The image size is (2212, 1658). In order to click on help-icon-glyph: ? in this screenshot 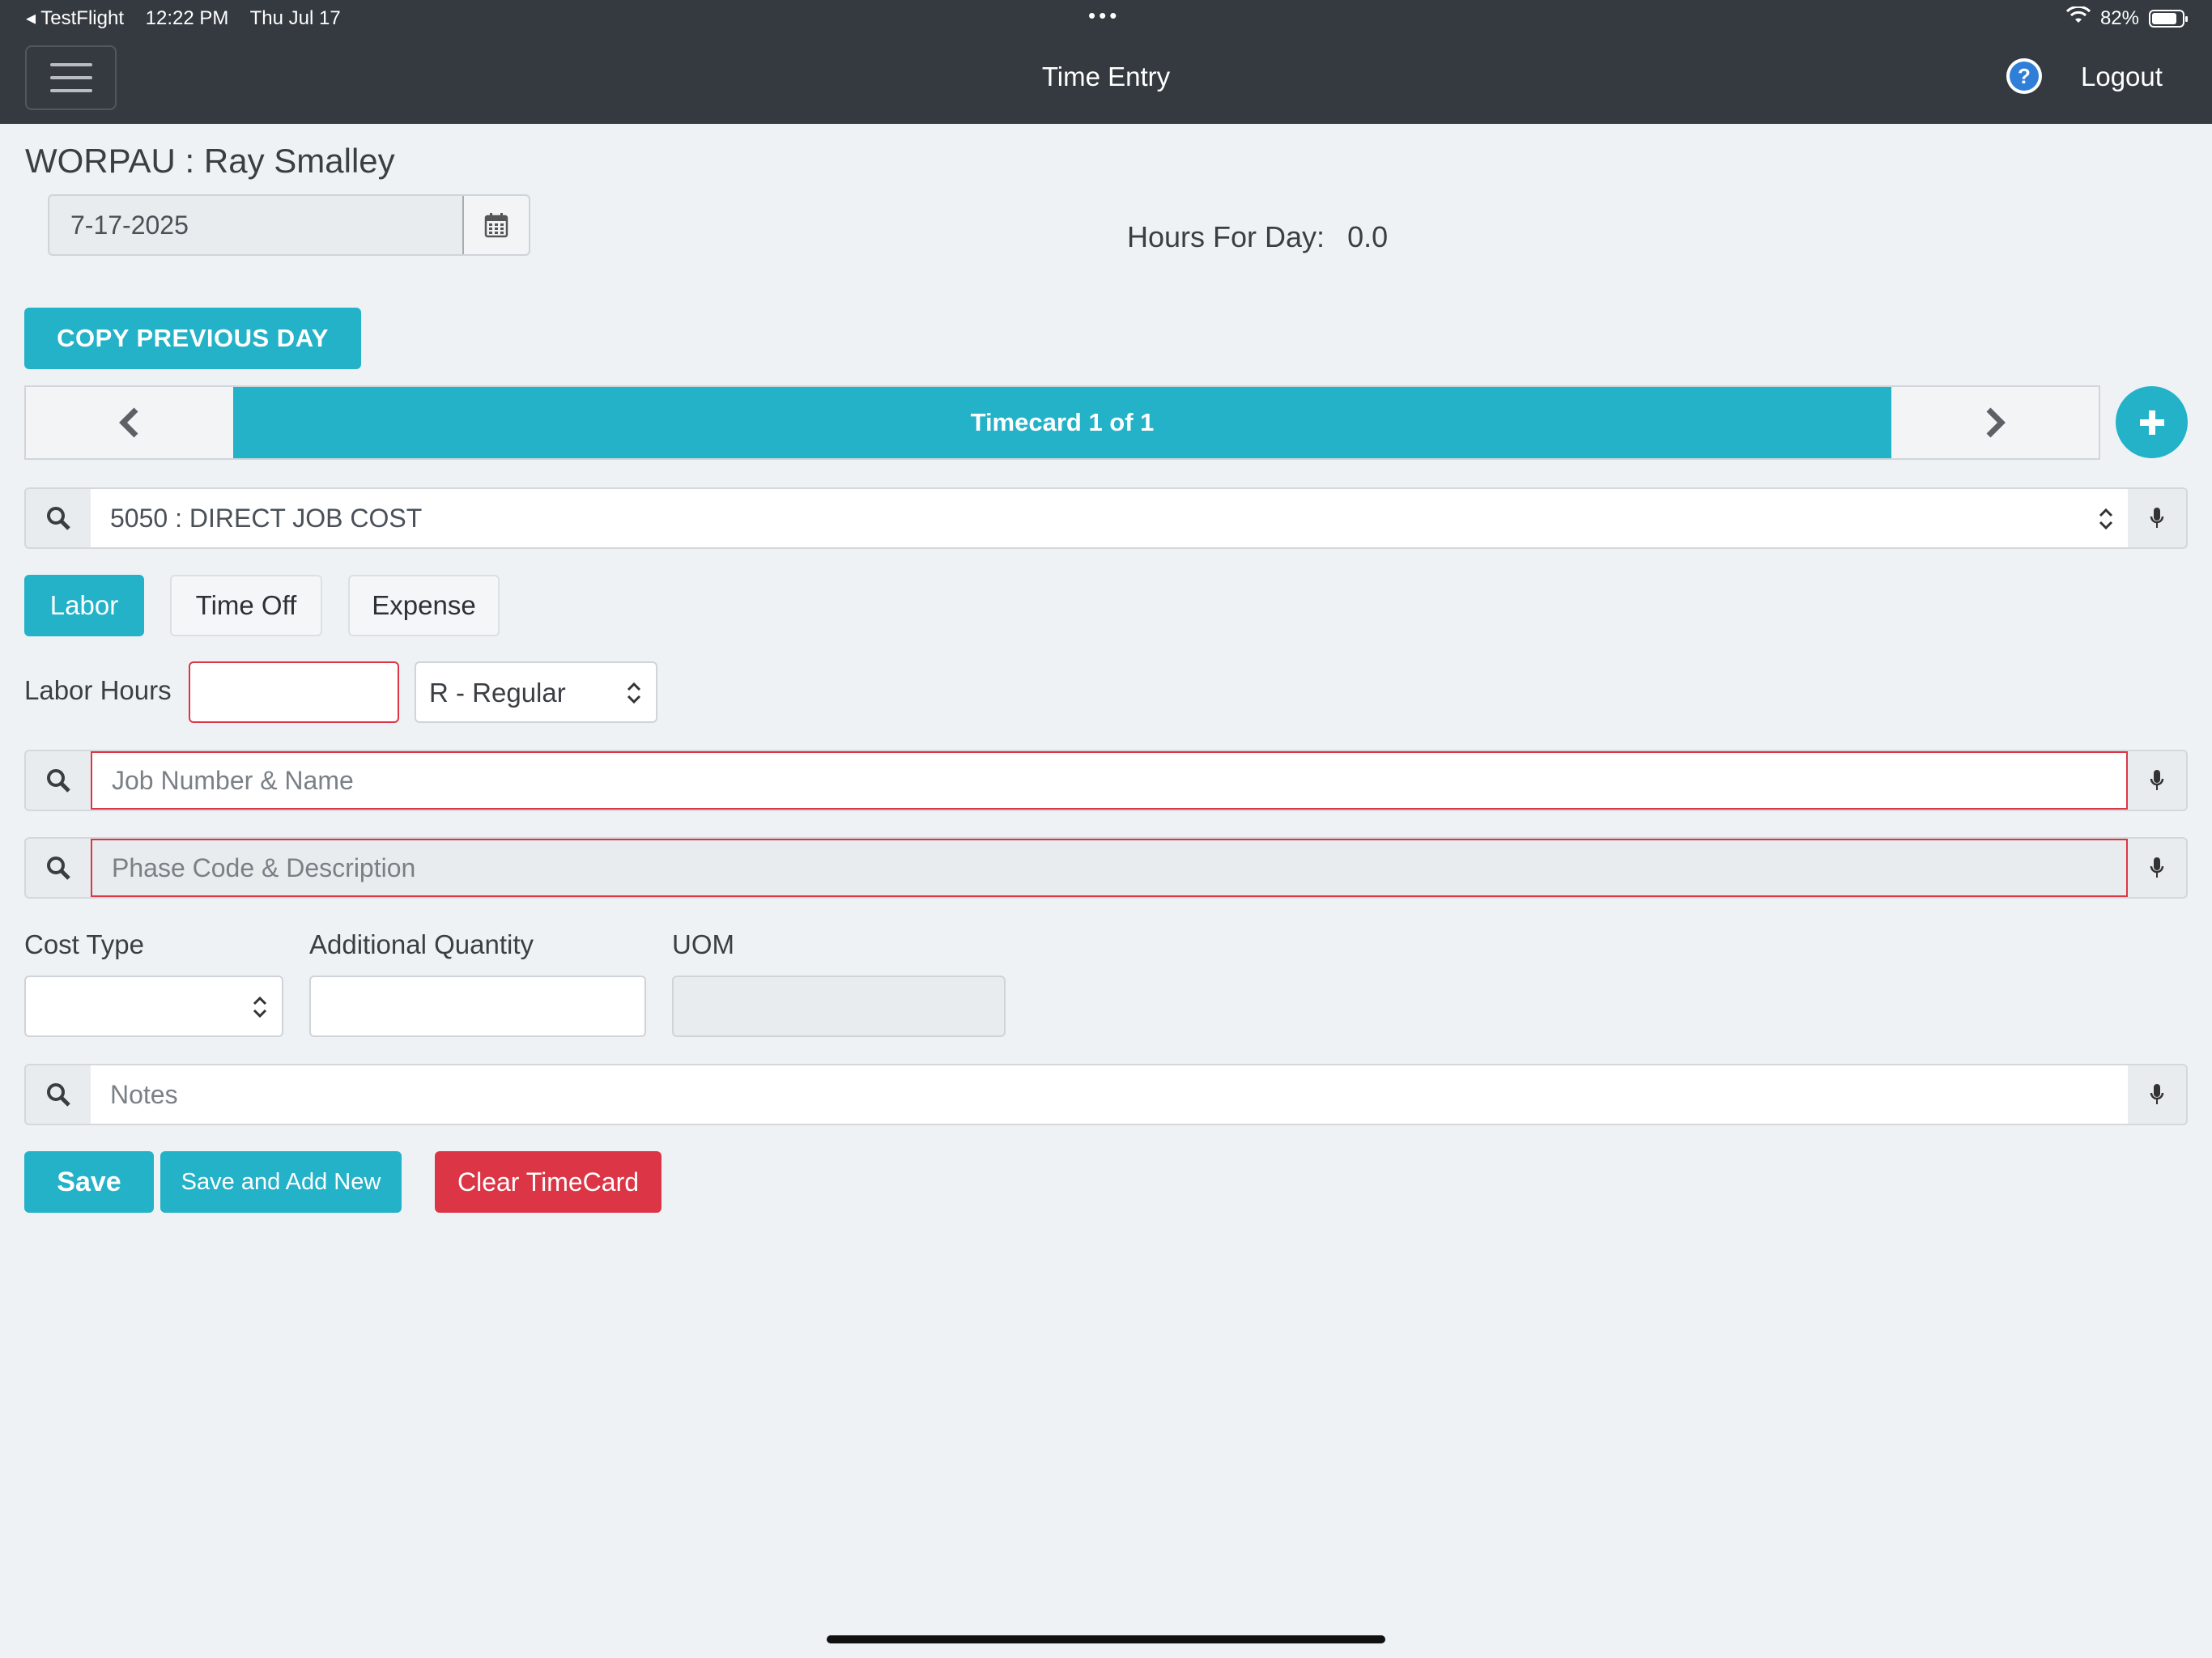, I will do `click(2025, 76)`.